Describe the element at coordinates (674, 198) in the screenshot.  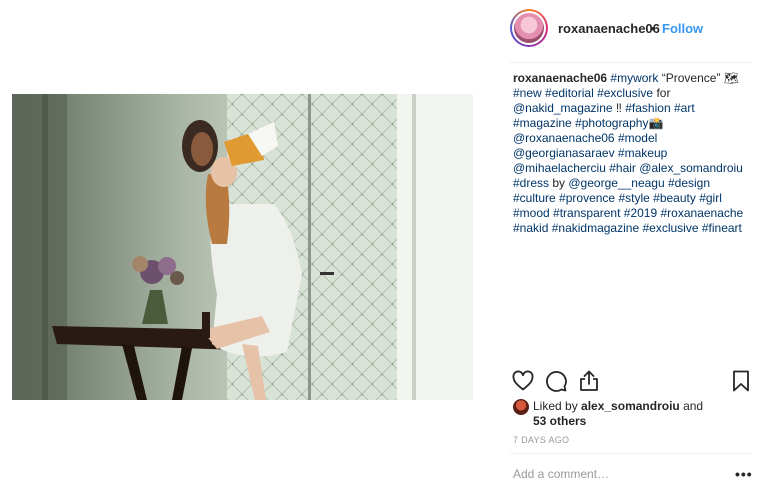
I see `hashtag-link: #beauty` at that location.